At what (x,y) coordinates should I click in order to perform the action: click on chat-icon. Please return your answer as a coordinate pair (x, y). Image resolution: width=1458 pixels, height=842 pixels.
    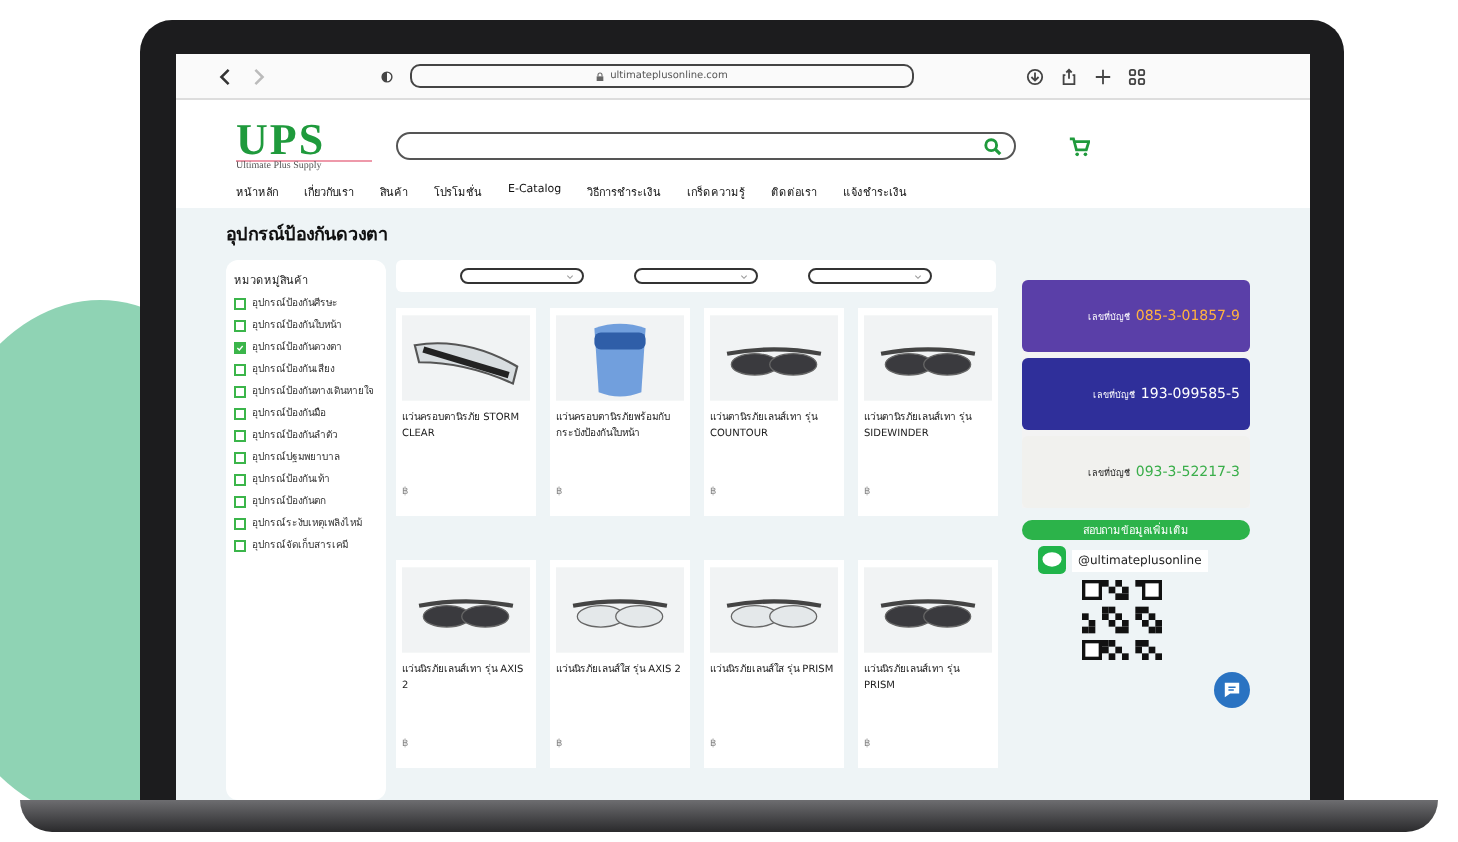
    Looking at the image, I should click on (1232, 690).